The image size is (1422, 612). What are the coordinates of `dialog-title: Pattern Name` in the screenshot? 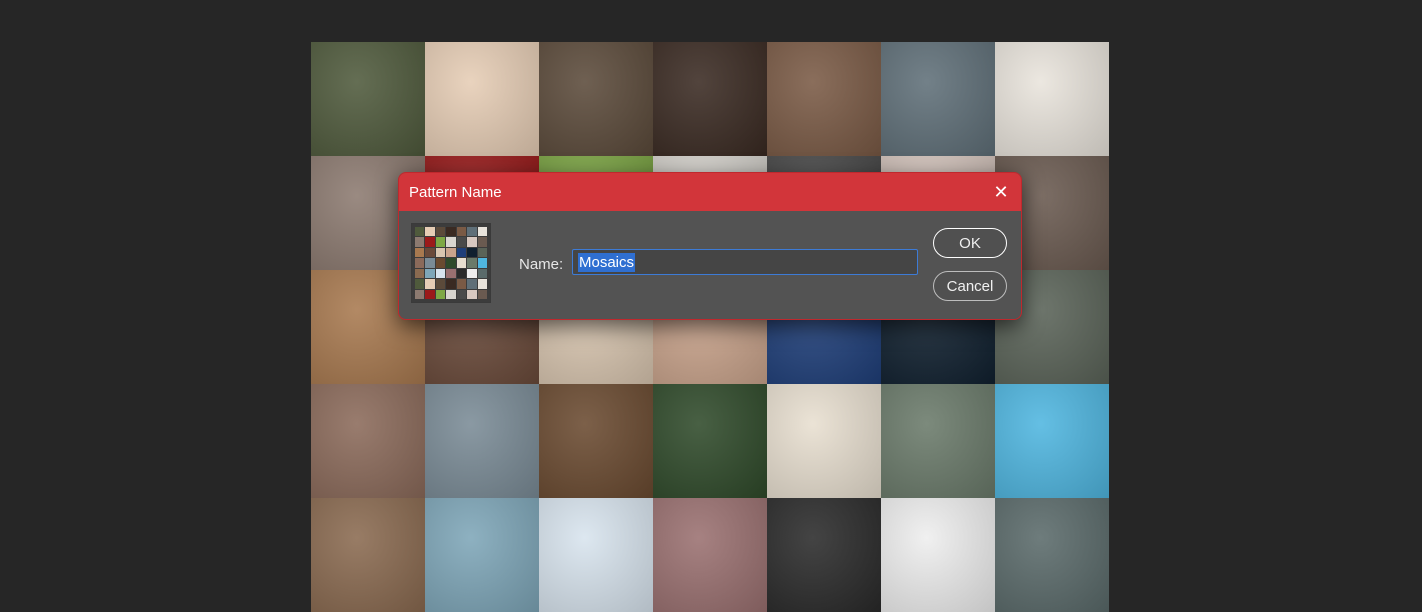 It's located at (455, 192).